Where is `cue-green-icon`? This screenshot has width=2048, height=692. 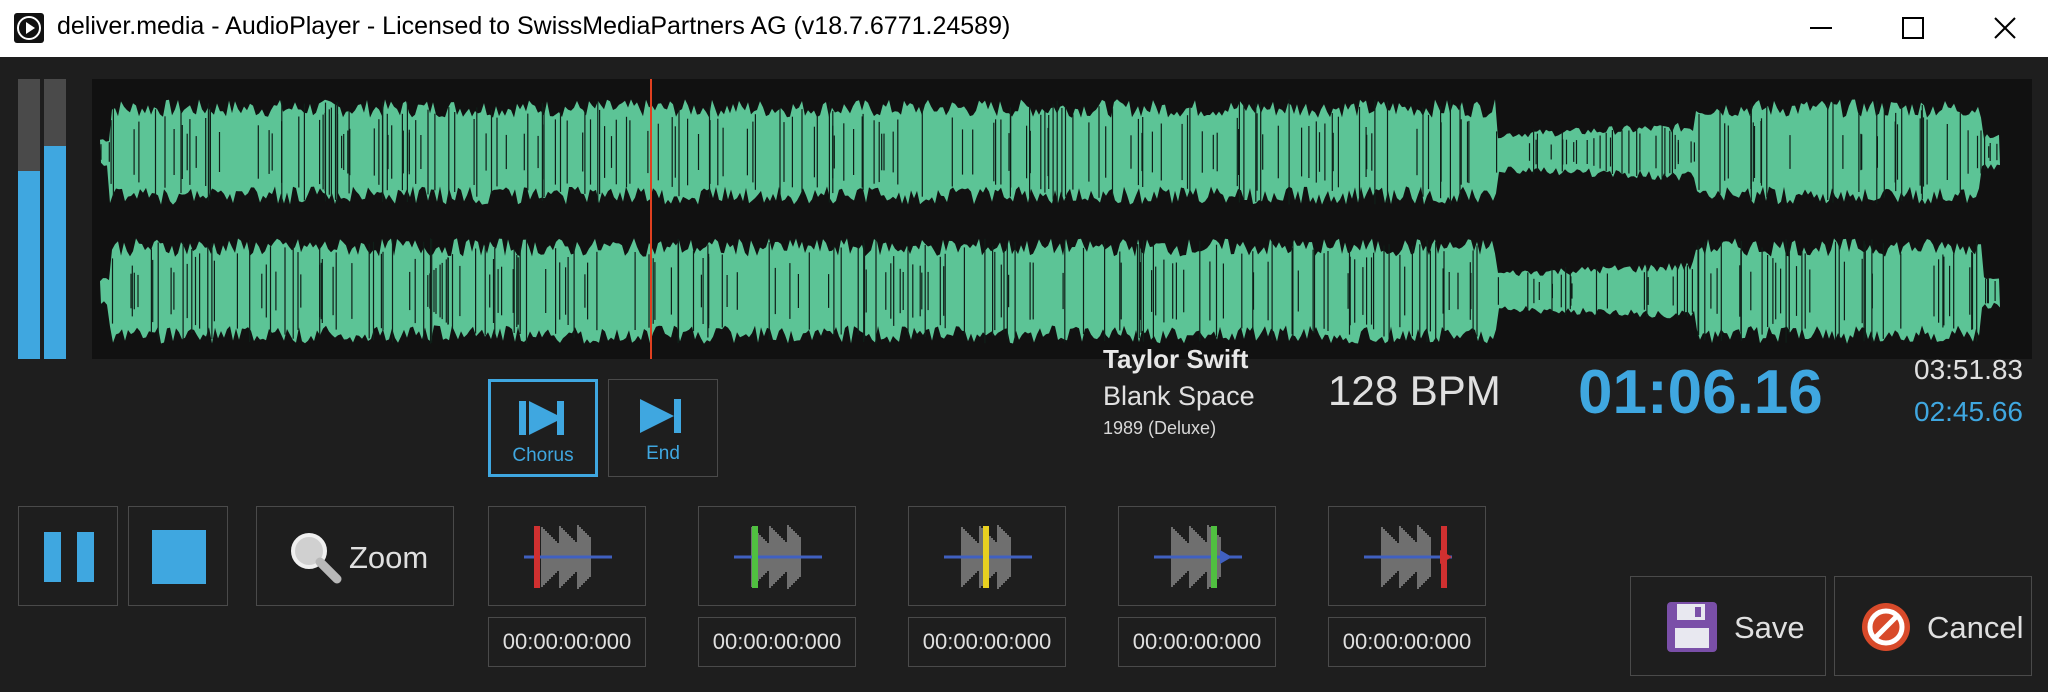 cue-green-icon is located at coordinates (778, 557).